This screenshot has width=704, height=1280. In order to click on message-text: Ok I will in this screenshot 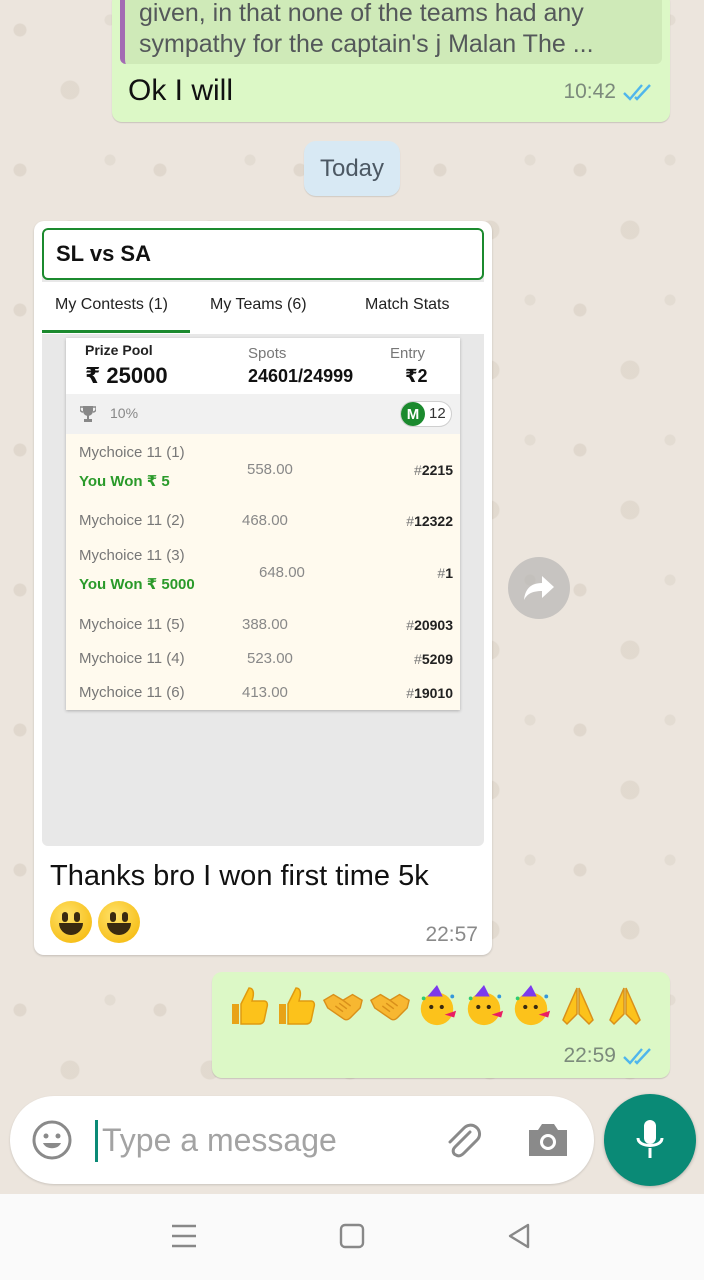, I will do `click(180, 90)`.